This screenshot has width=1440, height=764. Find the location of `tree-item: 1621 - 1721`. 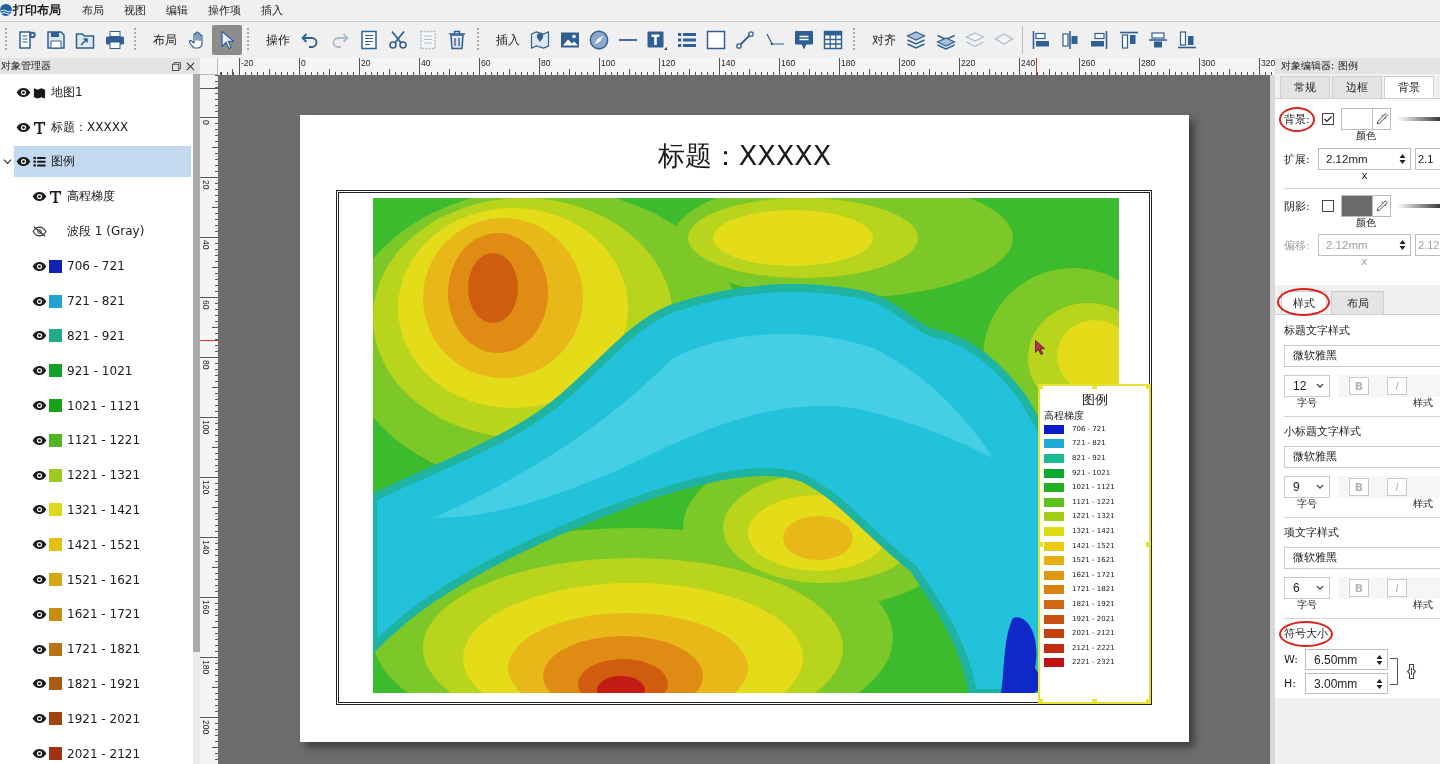

tree-item: 1621 - 1721 is located at coordinates (102, 614).